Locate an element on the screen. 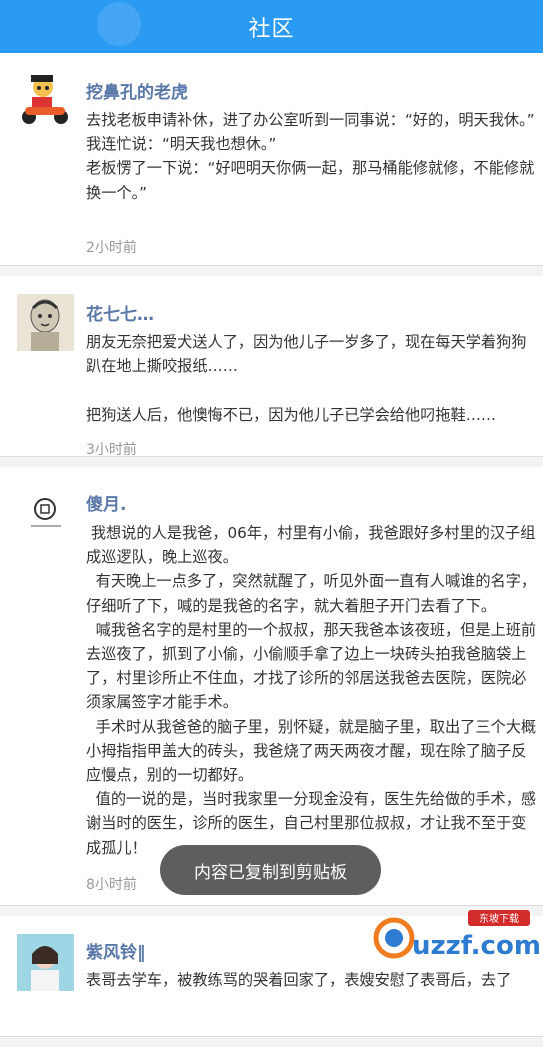 The image size is (543, 1047). page-title: 社区 is located at coordinates (271, 29).